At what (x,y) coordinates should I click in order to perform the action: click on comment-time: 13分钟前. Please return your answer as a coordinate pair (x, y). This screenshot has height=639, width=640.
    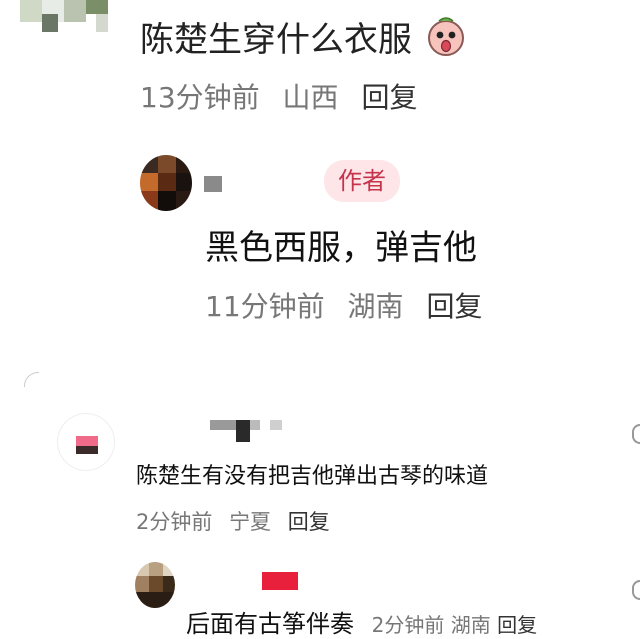
    Looking at the image, I should click on (200, 97).